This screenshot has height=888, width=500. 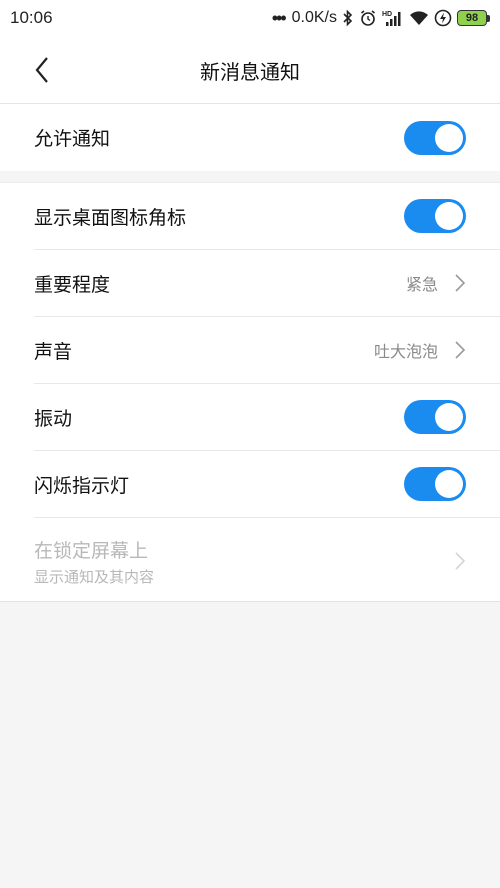 What do you see at coordinates (387, 14) in the screenshot?
I see `svg-text: HD` at bounding box center [387, 14].